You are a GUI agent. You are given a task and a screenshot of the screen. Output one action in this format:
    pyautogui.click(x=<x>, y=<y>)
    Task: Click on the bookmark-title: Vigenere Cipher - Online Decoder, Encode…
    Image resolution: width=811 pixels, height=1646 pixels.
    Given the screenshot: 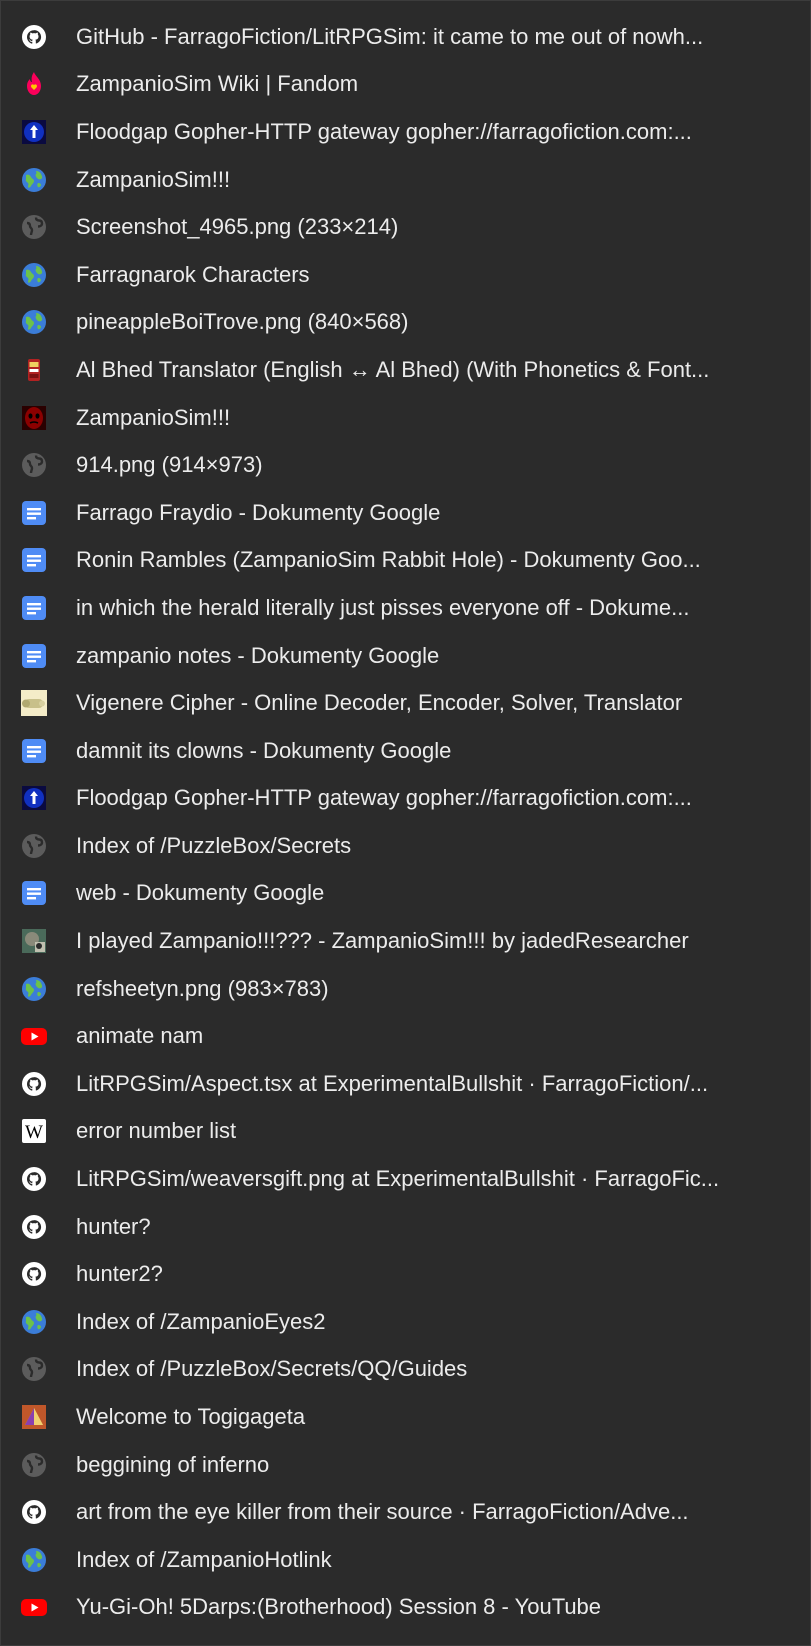 What is the action you would take?
    pyautogui.click(x=379, y=703)
    